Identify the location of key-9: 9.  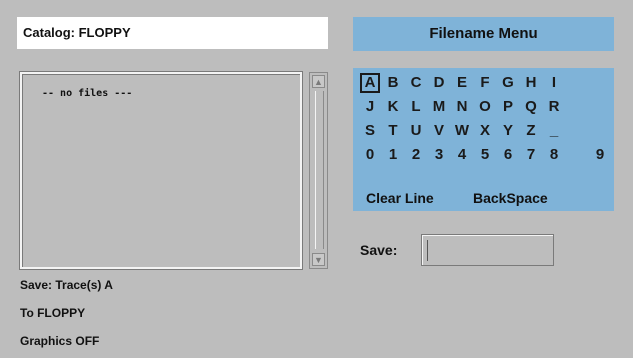
(600, 155).